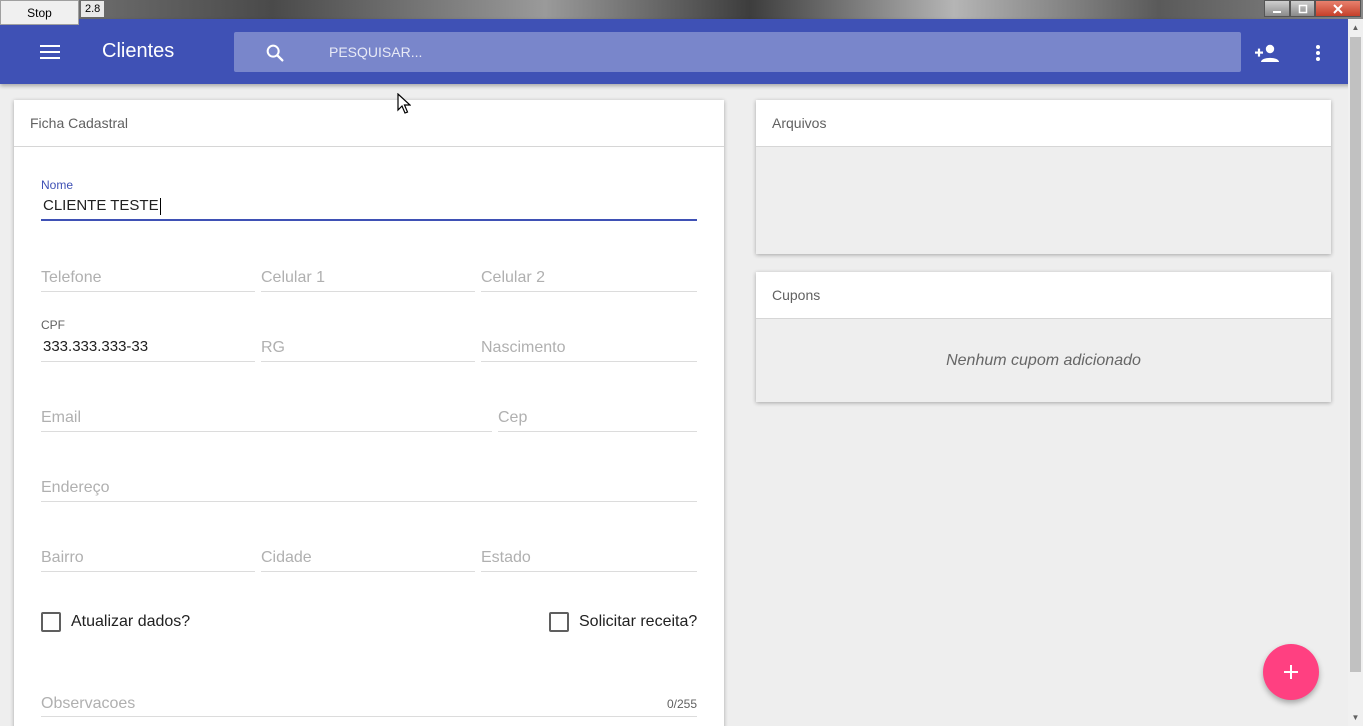 Image resolution: width=1363 pixels, height=726 pixels. I want to click on mouse-cursor-icon, so click(404, 103).